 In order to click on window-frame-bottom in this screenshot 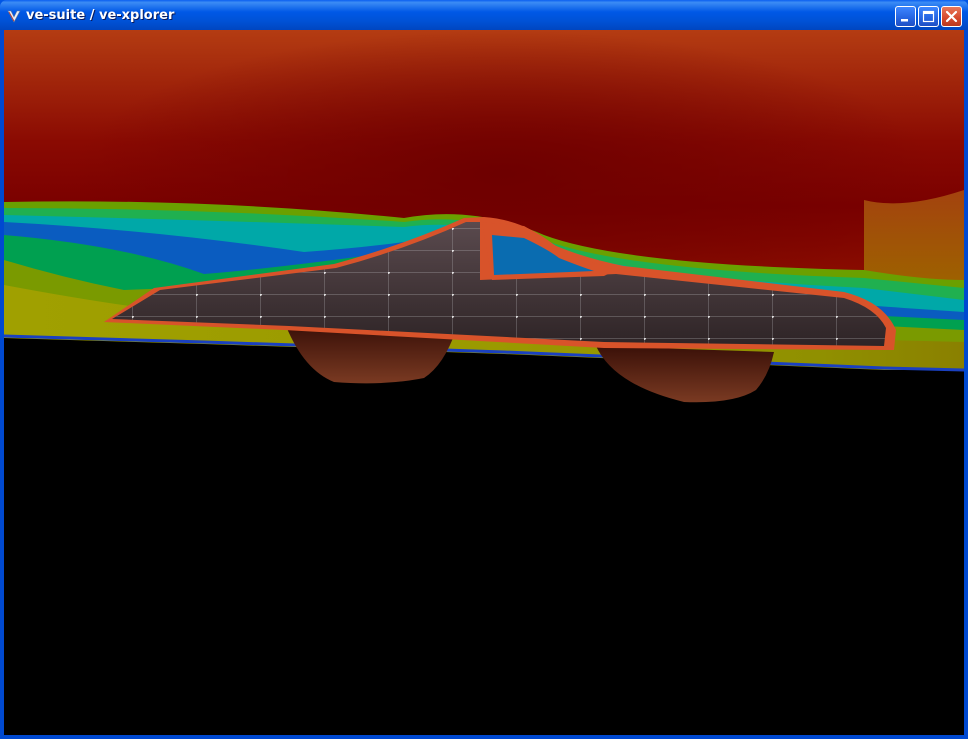, I will do `click(484, 737)`.